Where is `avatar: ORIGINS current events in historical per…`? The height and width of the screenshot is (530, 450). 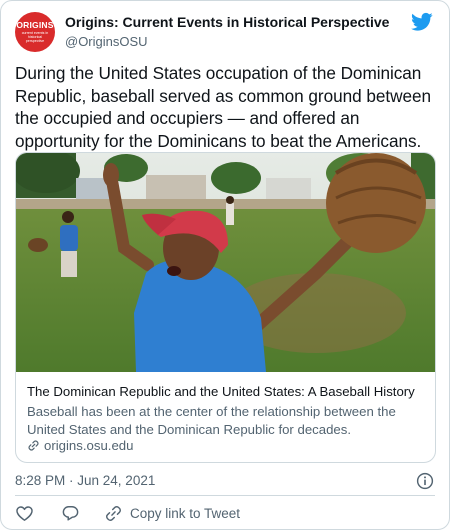 avatar: ORIGINS current events in historical per… is located at coordinates (35, 32).